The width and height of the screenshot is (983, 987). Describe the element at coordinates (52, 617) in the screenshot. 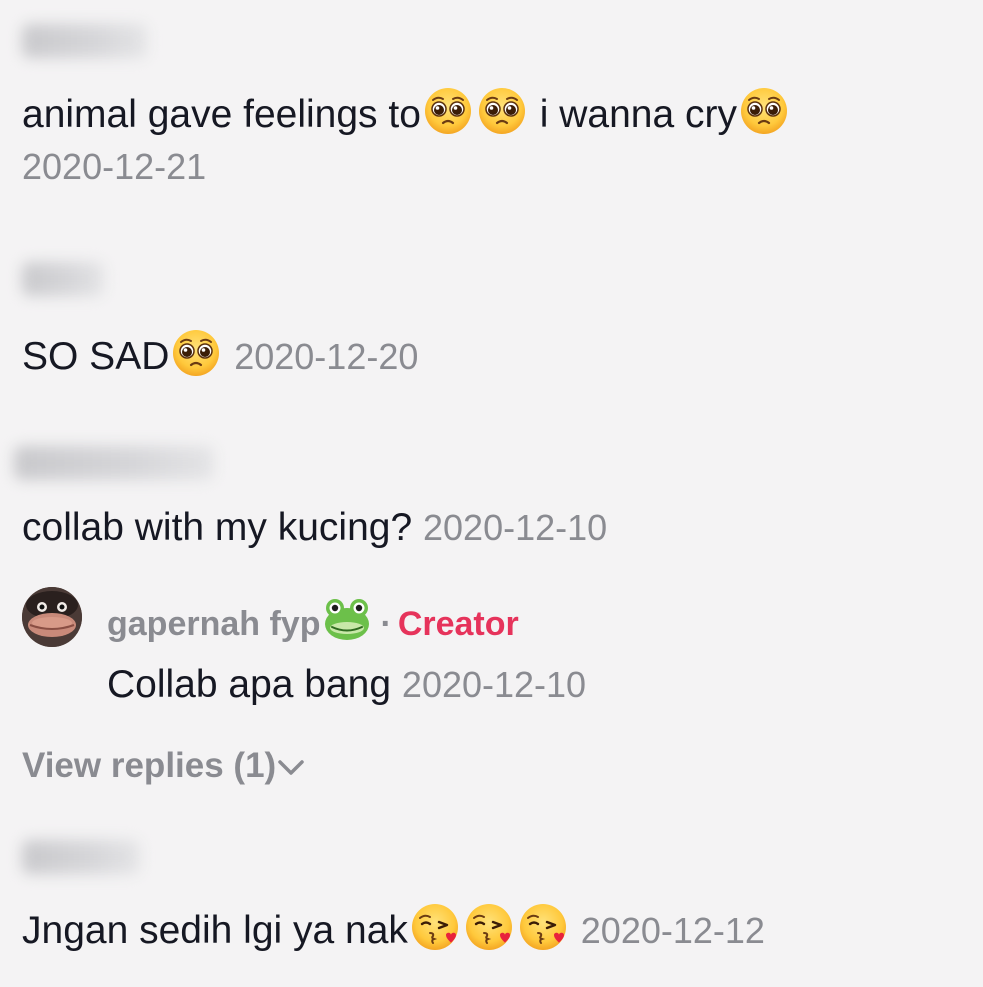

I see `avatar` at that location.